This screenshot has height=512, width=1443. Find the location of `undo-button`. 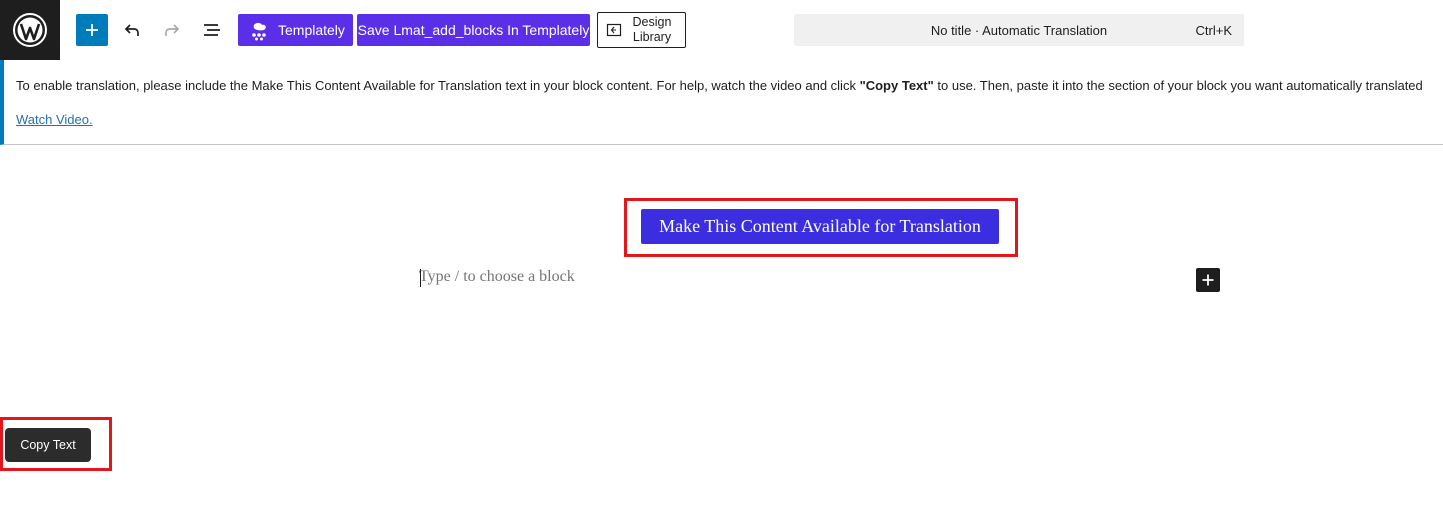

undo-button is located at coordinates (132, 30).